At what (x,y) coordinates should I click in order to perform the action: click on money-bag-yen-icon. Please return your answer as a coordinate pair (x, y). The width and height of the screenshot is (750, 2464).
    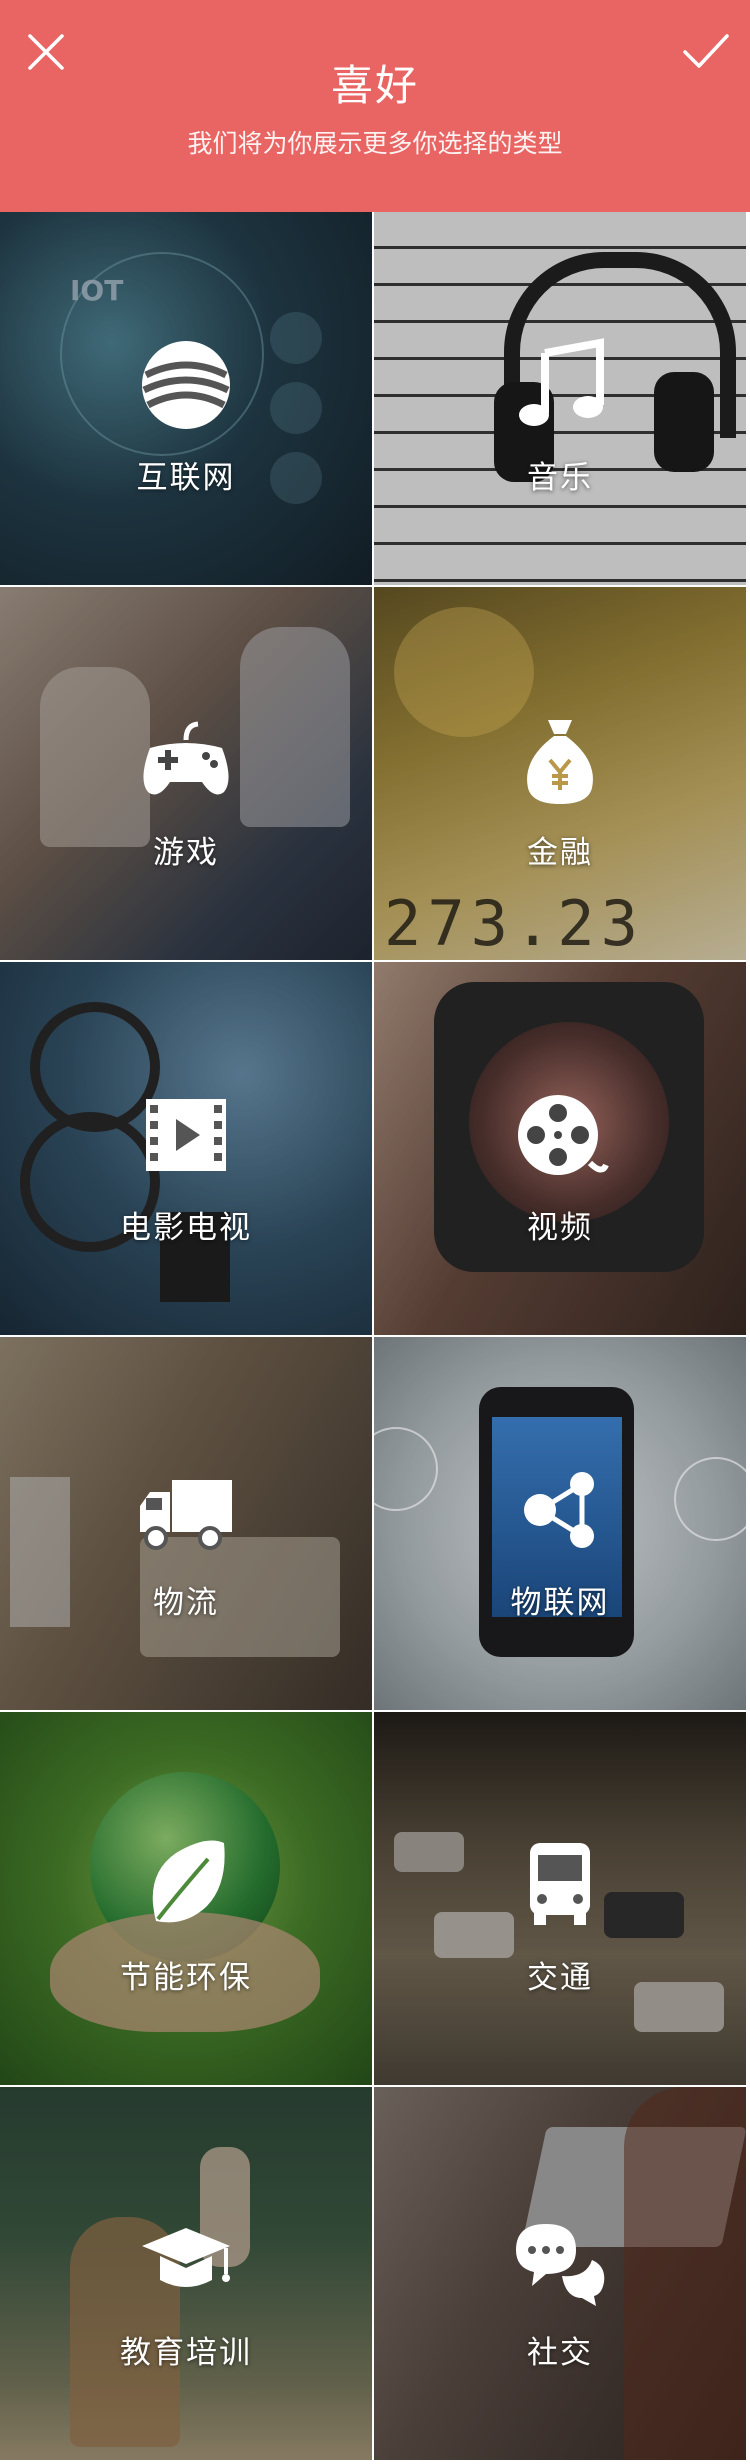
    Looking at the image, I should click on (560, 760).